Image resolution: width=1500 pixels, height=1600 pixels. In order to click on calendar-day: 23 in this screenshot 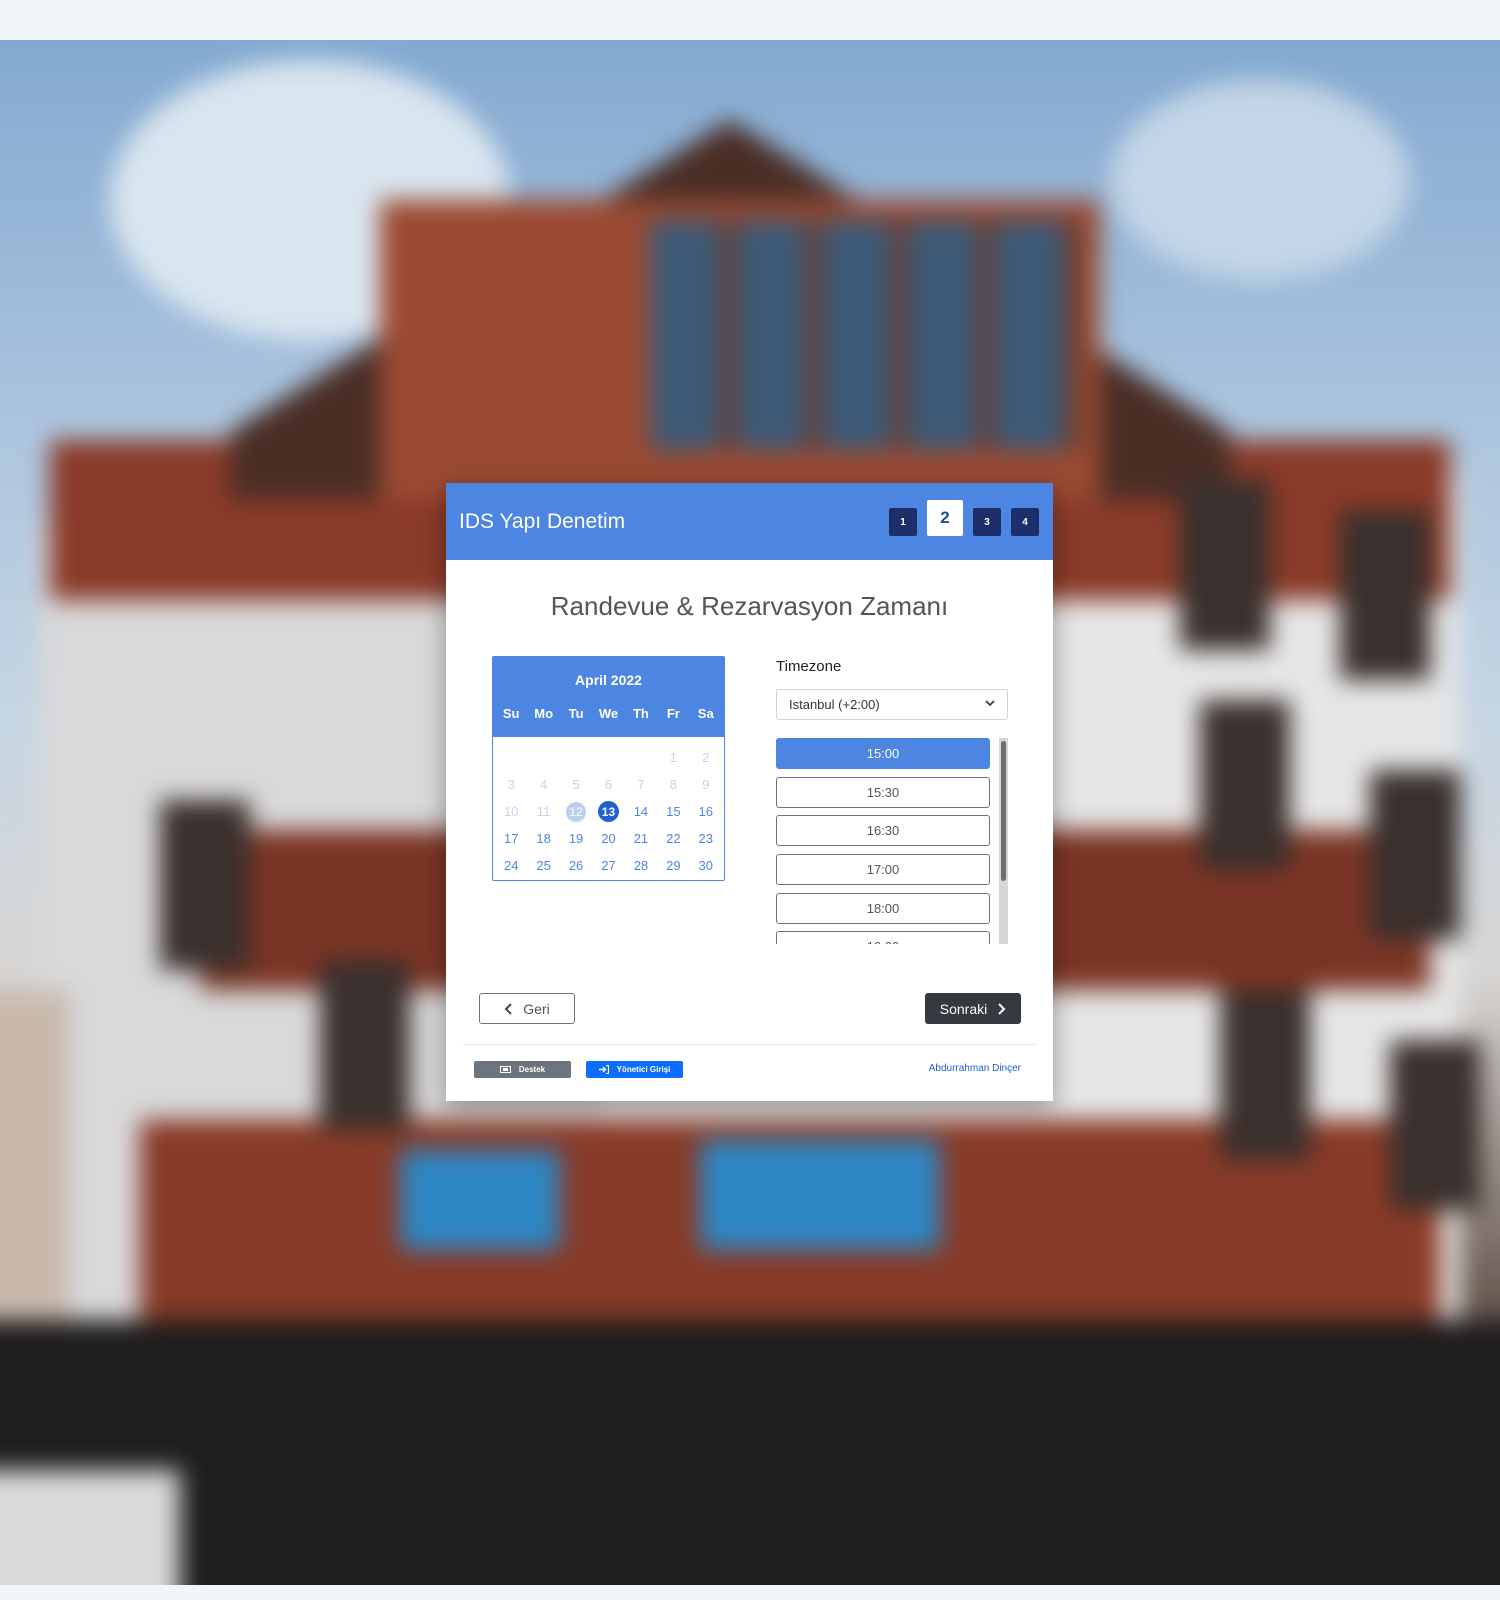, I will do `click(706, 838)`.